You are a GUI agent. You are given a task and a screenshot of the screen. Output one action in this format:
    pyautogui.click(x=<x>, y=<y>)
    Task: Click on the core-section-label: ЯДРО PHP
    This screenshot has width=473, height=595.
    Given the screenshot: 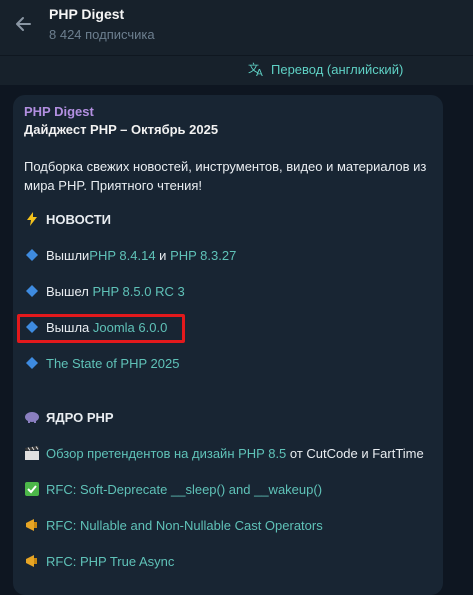 What is the action you would take?
    pyautogui.click(x=80, y=417)
    